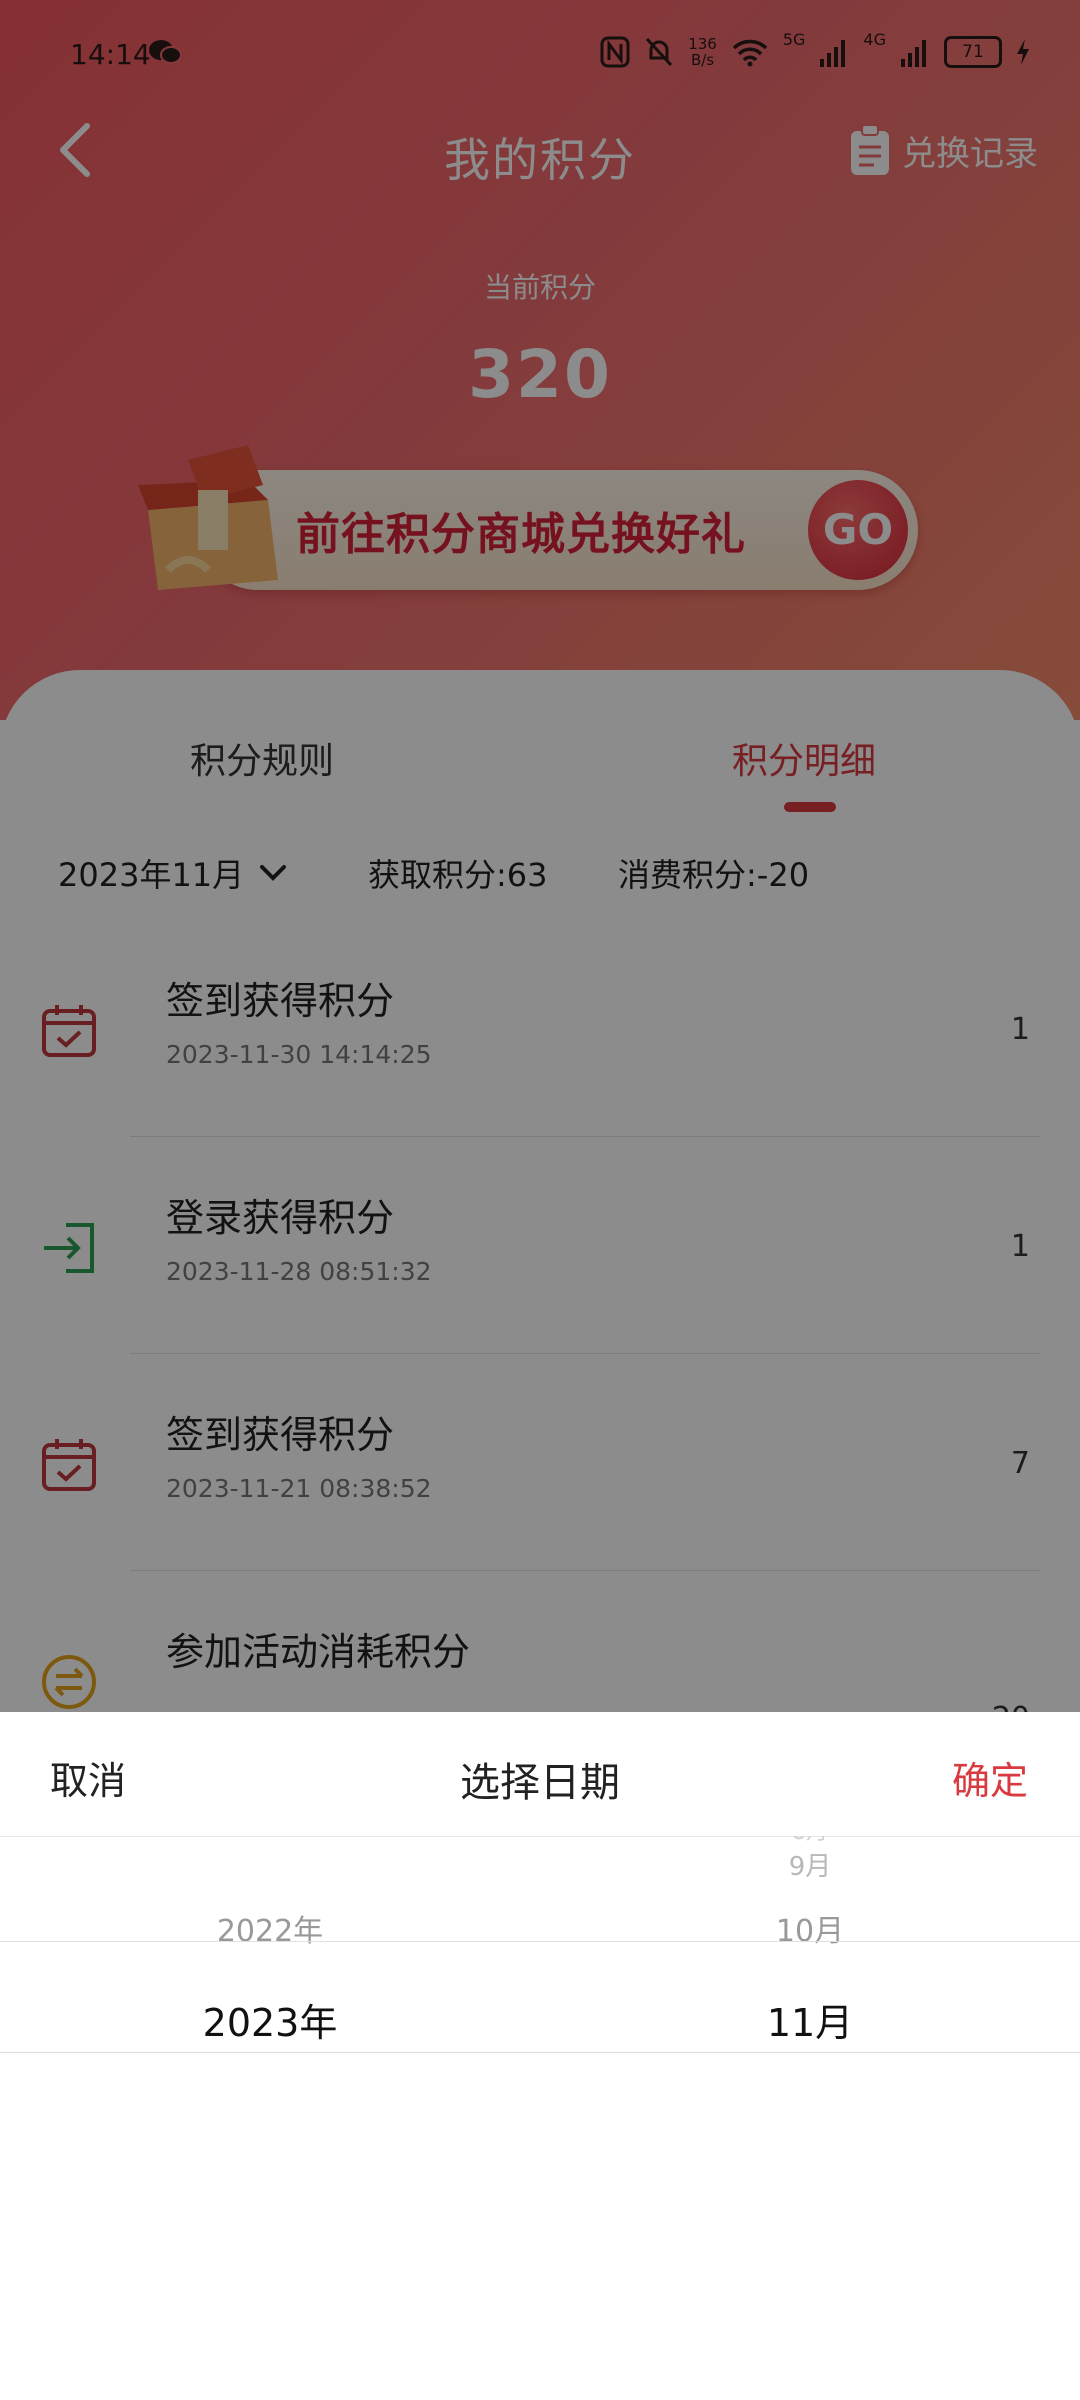 This screenshot has width=1080, height=2400. What do you see at coordinates (990, 1777) in the screenshot?
I see `confirm-button: 确定` at bounding box center [990, 1777].